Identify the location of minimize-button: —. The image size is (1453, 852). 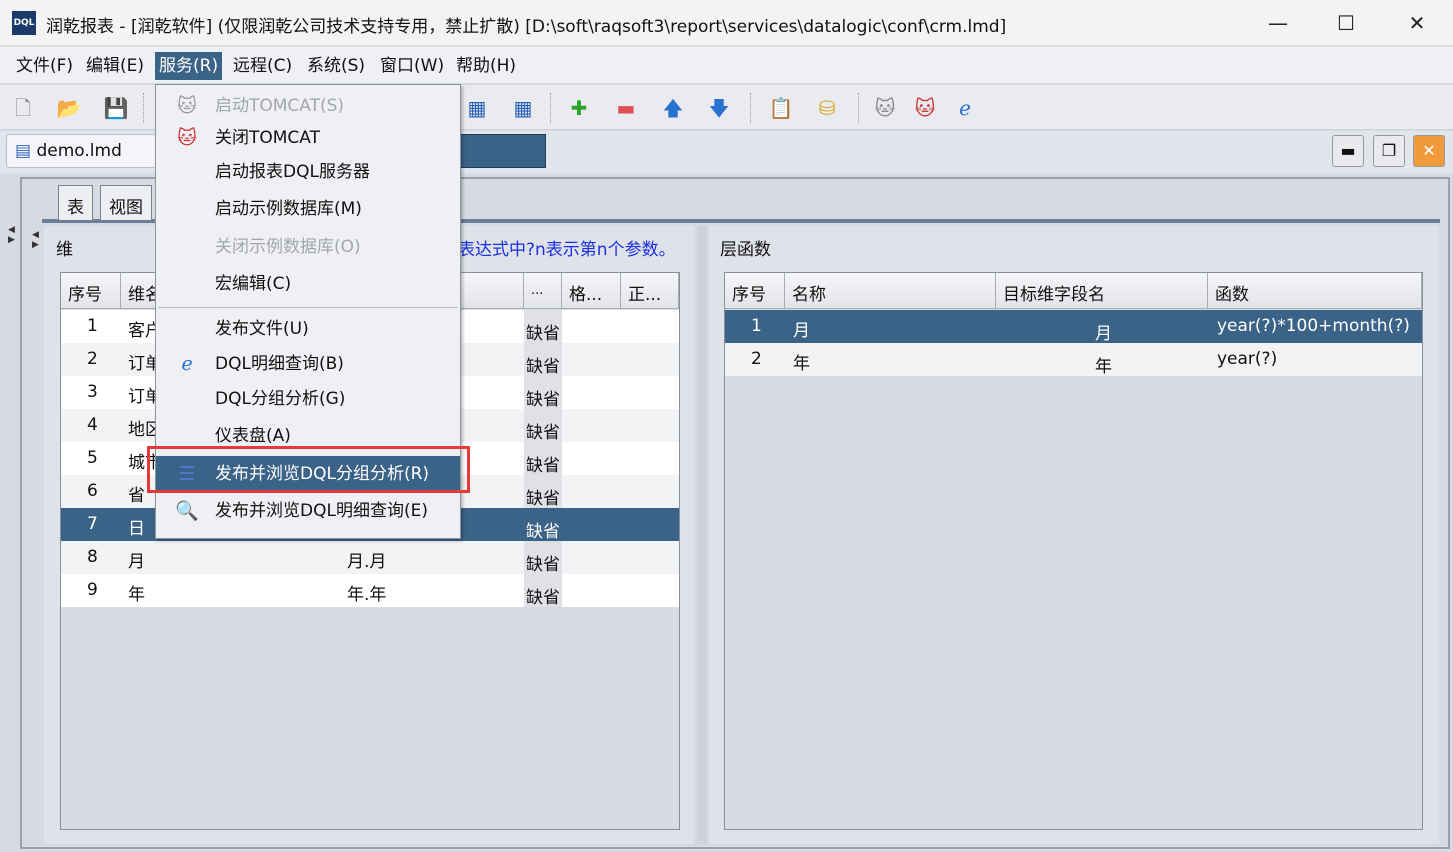
(1278, 23).